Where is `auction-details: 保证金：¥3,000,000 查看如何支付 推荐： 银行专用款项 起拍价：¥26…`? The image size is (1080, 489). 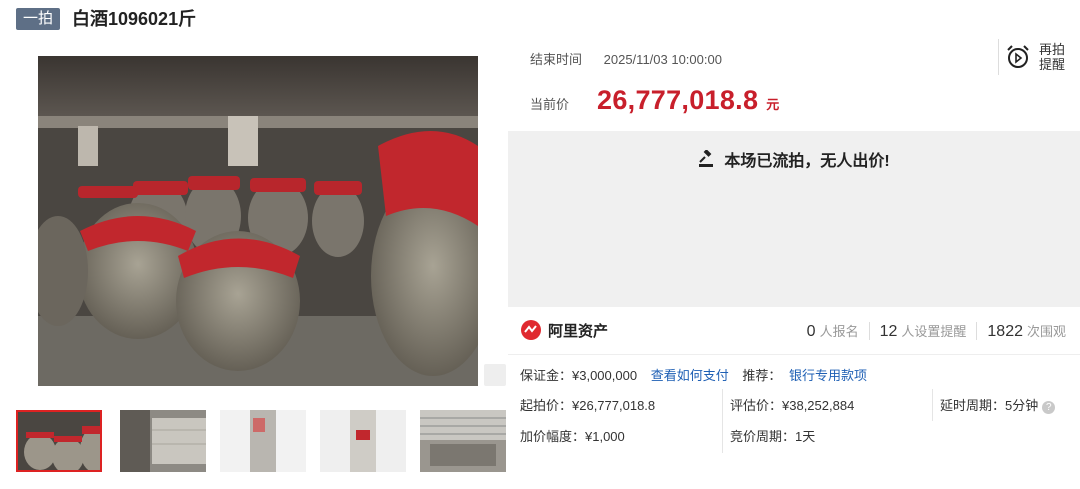
auction-details: 保证金：¥3,000,000 查看如何支付 推荐： 银行专用款项 起拍价：¥26… is located at coordinates (794, 415).